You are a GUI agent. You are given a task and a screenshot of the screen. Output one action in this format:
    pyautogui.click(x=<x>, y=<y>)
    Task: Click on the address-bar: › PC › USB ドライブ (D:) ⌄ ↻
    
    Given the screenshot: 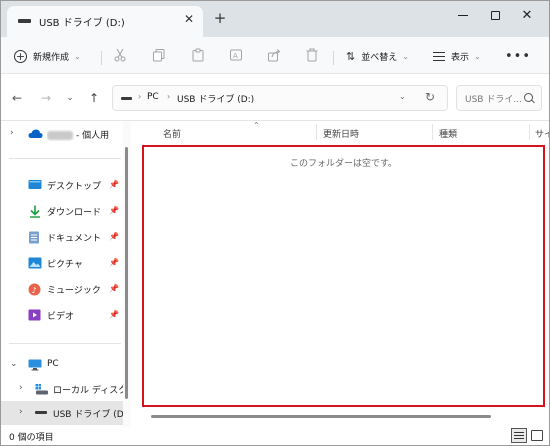 What is the action you would take?
    pyautogui.click(x=280, y=98)
    